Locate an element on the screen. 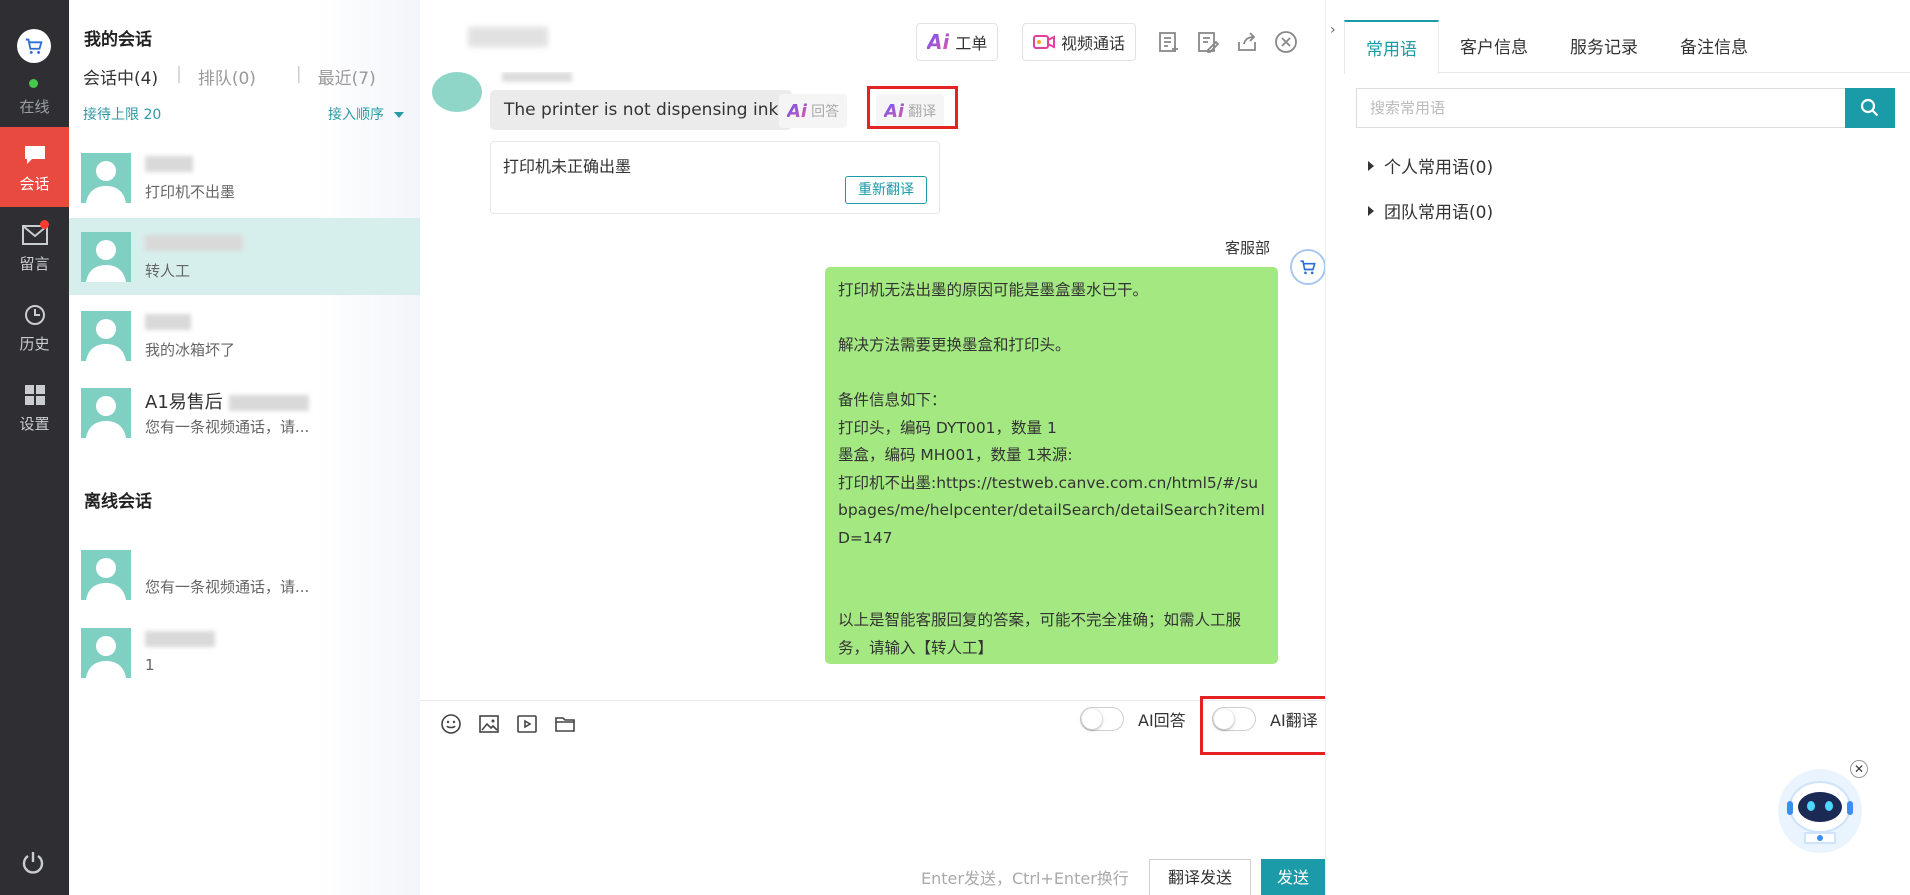 The width and height of the screenshot is (1910, 895). folder-icon is located at coordinates (565, 726).